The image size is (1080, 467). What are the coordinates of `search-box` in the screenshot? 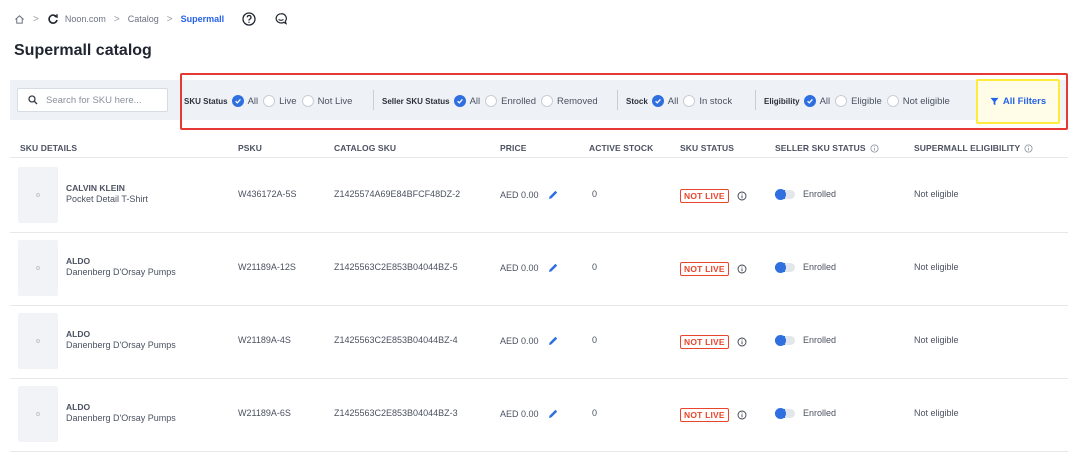 It's located at (92, 100).